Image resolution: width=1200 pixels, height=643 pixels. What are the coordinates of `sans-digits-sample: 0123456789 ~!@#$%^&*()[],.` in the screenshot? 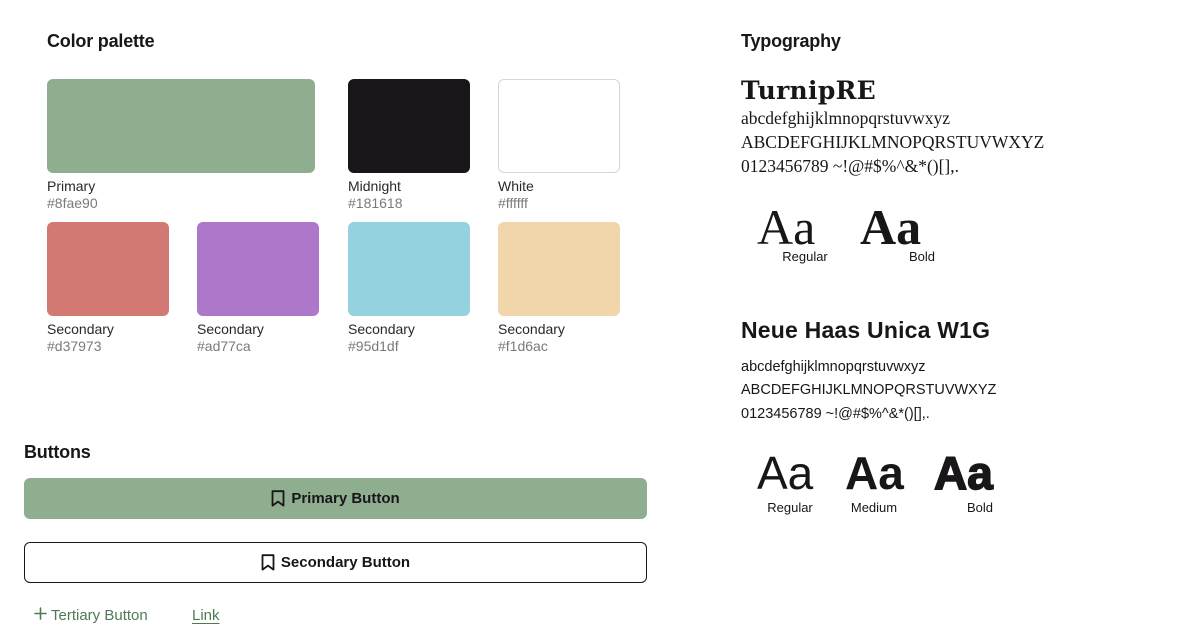 It's located at (835, 414).